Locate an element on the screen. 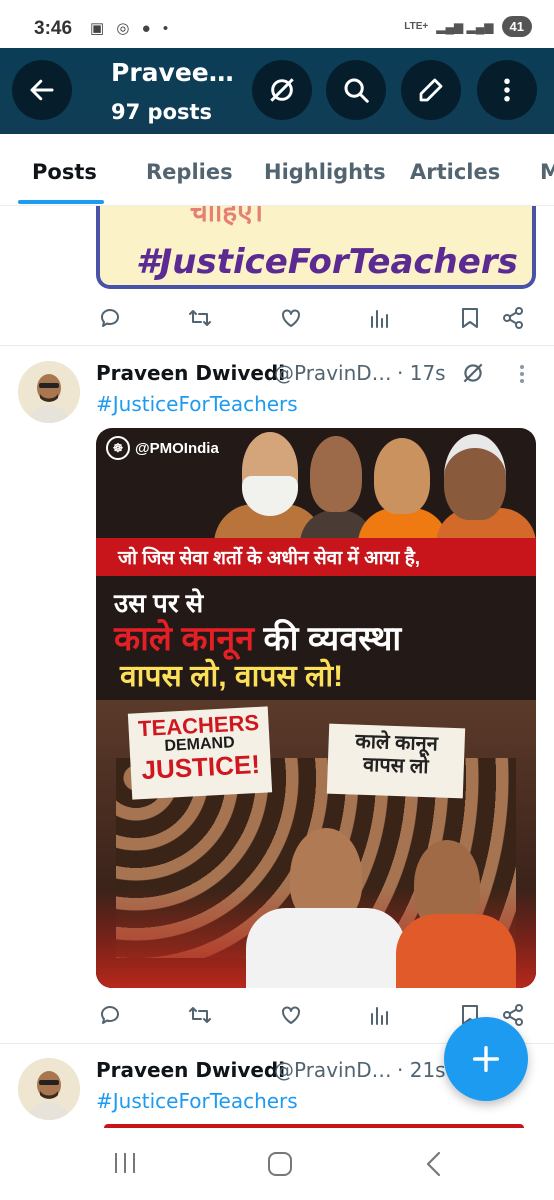  post-actions is located at coordinates (316, 319).